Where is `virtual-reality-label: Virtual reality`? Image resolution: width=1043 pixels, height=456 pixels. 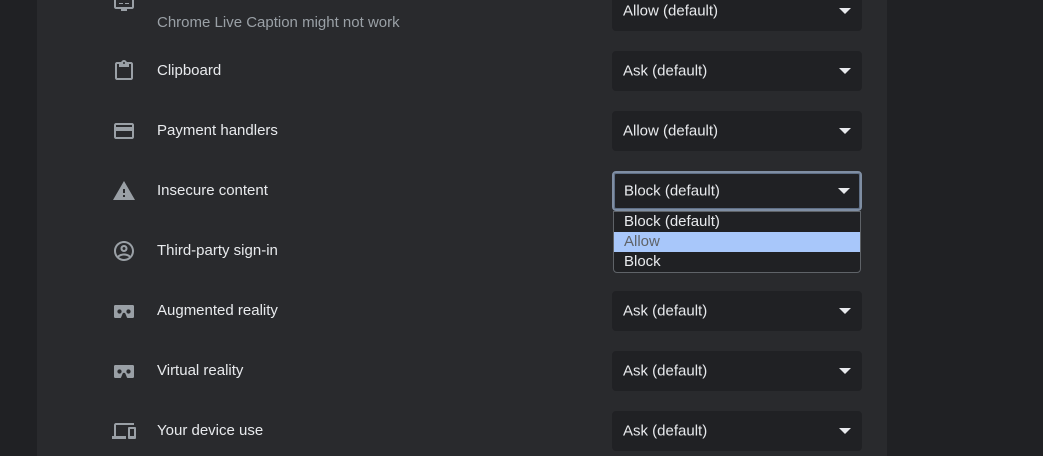
virtual-reality-label: Virtual reality is located at coordinates (200, 370).